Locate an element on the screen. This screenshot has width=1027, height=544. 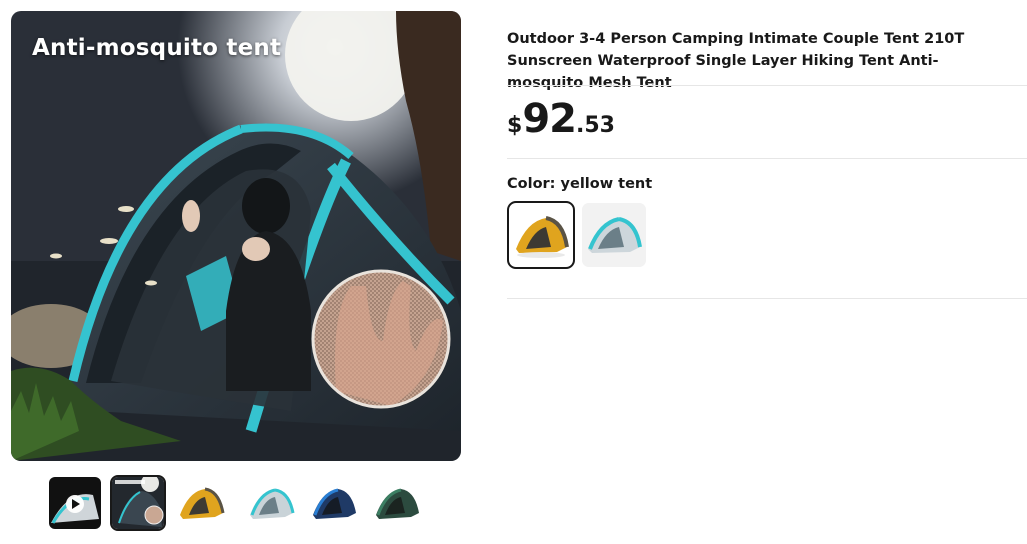
thumbnail-anti-mosquito-tent is located at coordinates (138, 503).